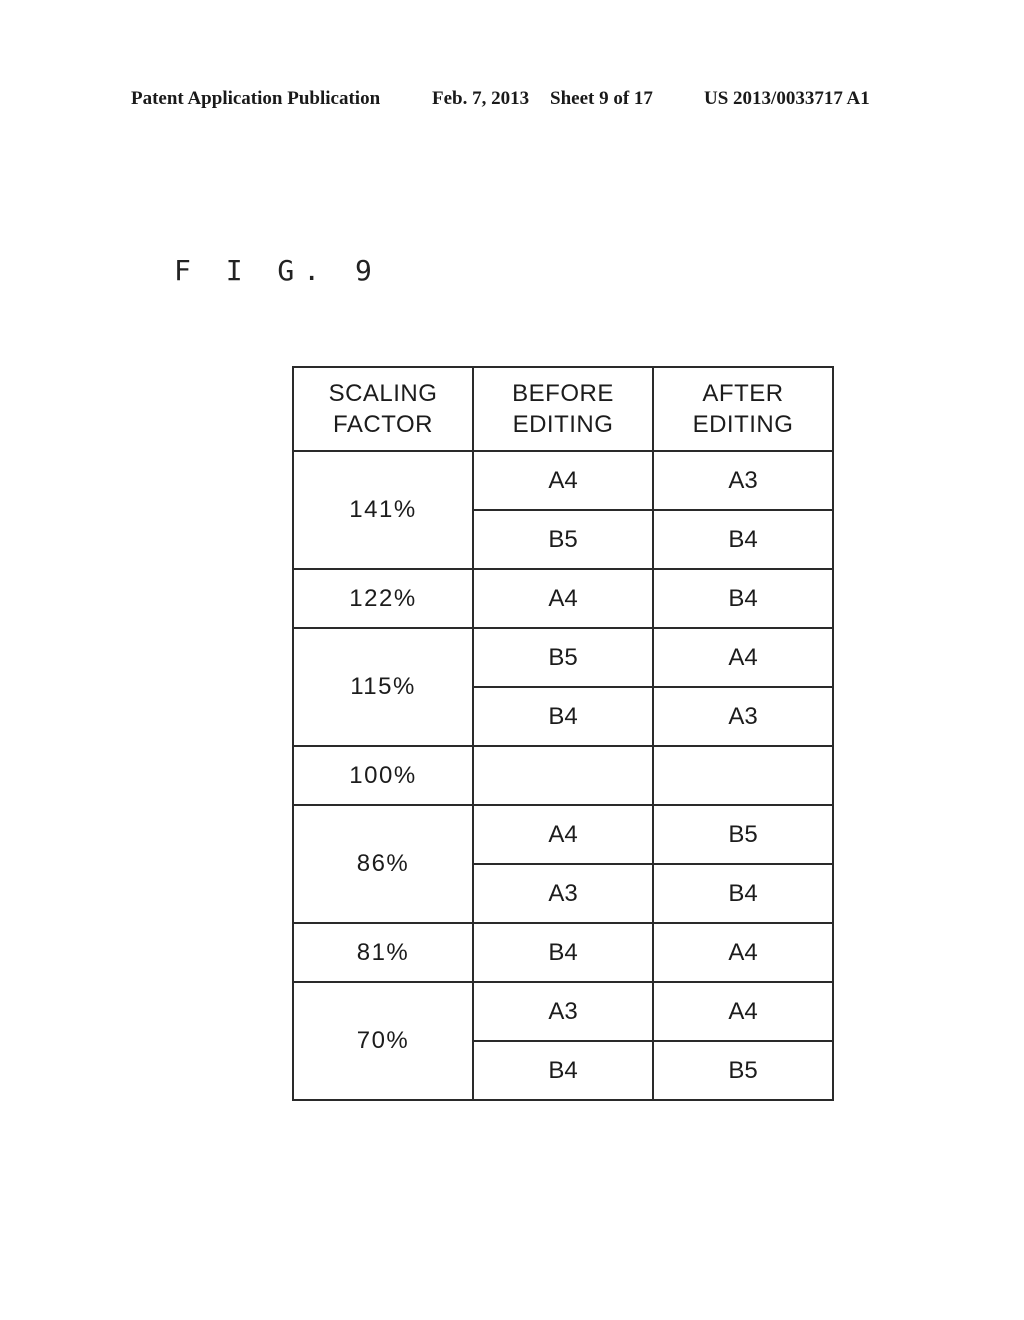  What do you see at coordinates (383, 687) in the screenshot?
I see `scaling-factor-cell: 115%` at bounding box center [383, 687].